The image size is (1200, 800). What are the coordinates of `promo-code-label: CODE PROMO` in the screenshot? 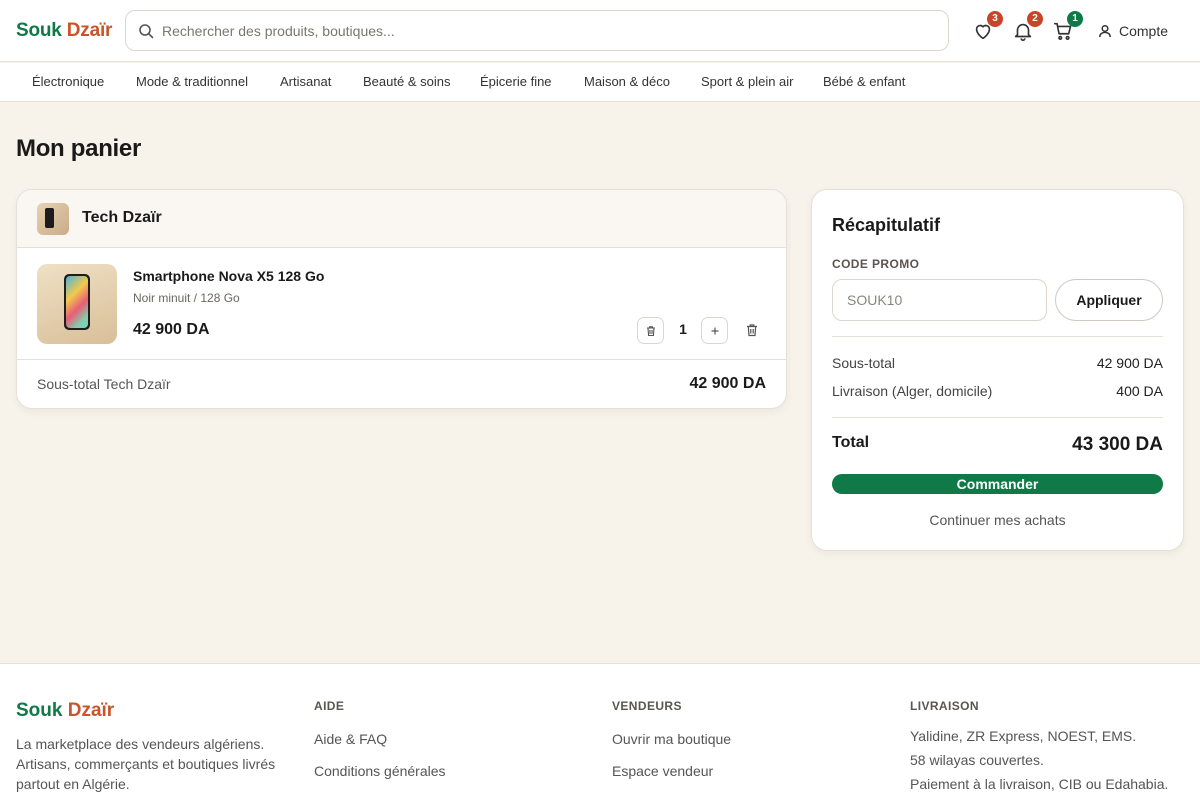 It's located at (876, 264).